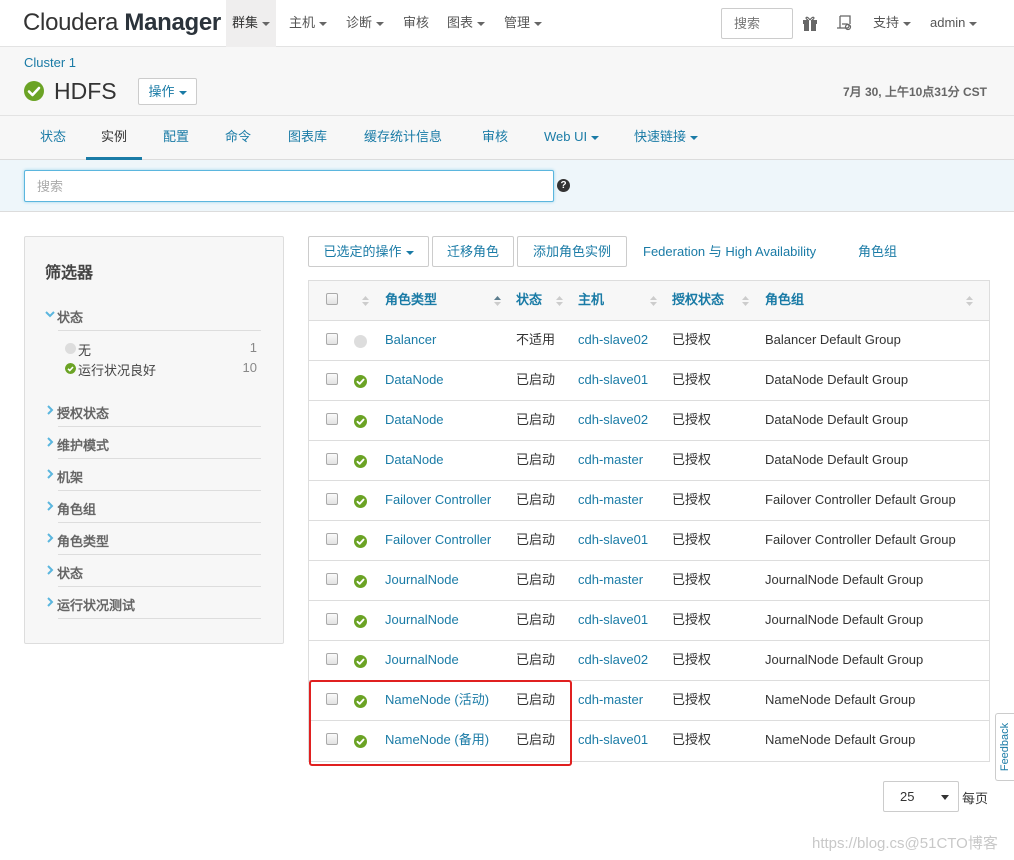 The height and width of the screenshot is (860, 1014). What do you see at coordinates (153, 444) in the screenshot?
I see `filter-section-maintenance-mode: 维护模式` at bounding box center [153, 444].